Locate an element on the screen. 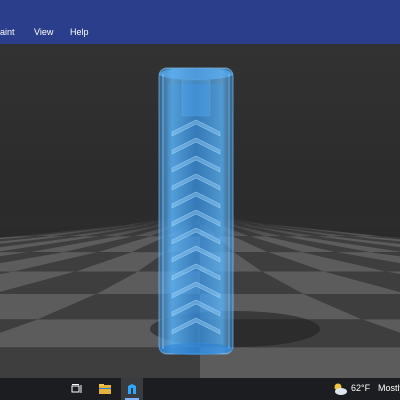 This screenshot has height=400, width=400. menu-paint: aint is located at coordinates (7, 32).